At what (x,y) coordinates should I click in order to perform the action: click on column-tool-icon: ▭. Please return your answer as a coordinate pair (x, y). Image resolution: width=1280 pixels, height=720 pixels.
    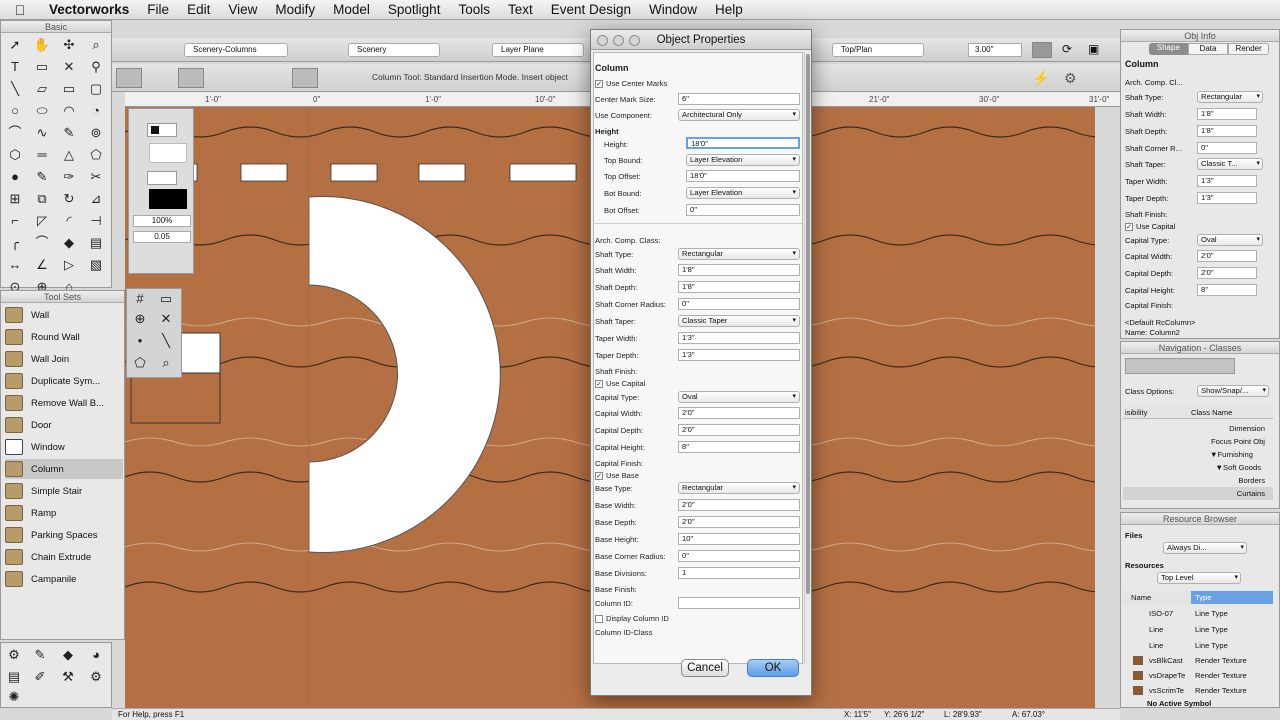
    Looking at the image, I should click on (166, 299).